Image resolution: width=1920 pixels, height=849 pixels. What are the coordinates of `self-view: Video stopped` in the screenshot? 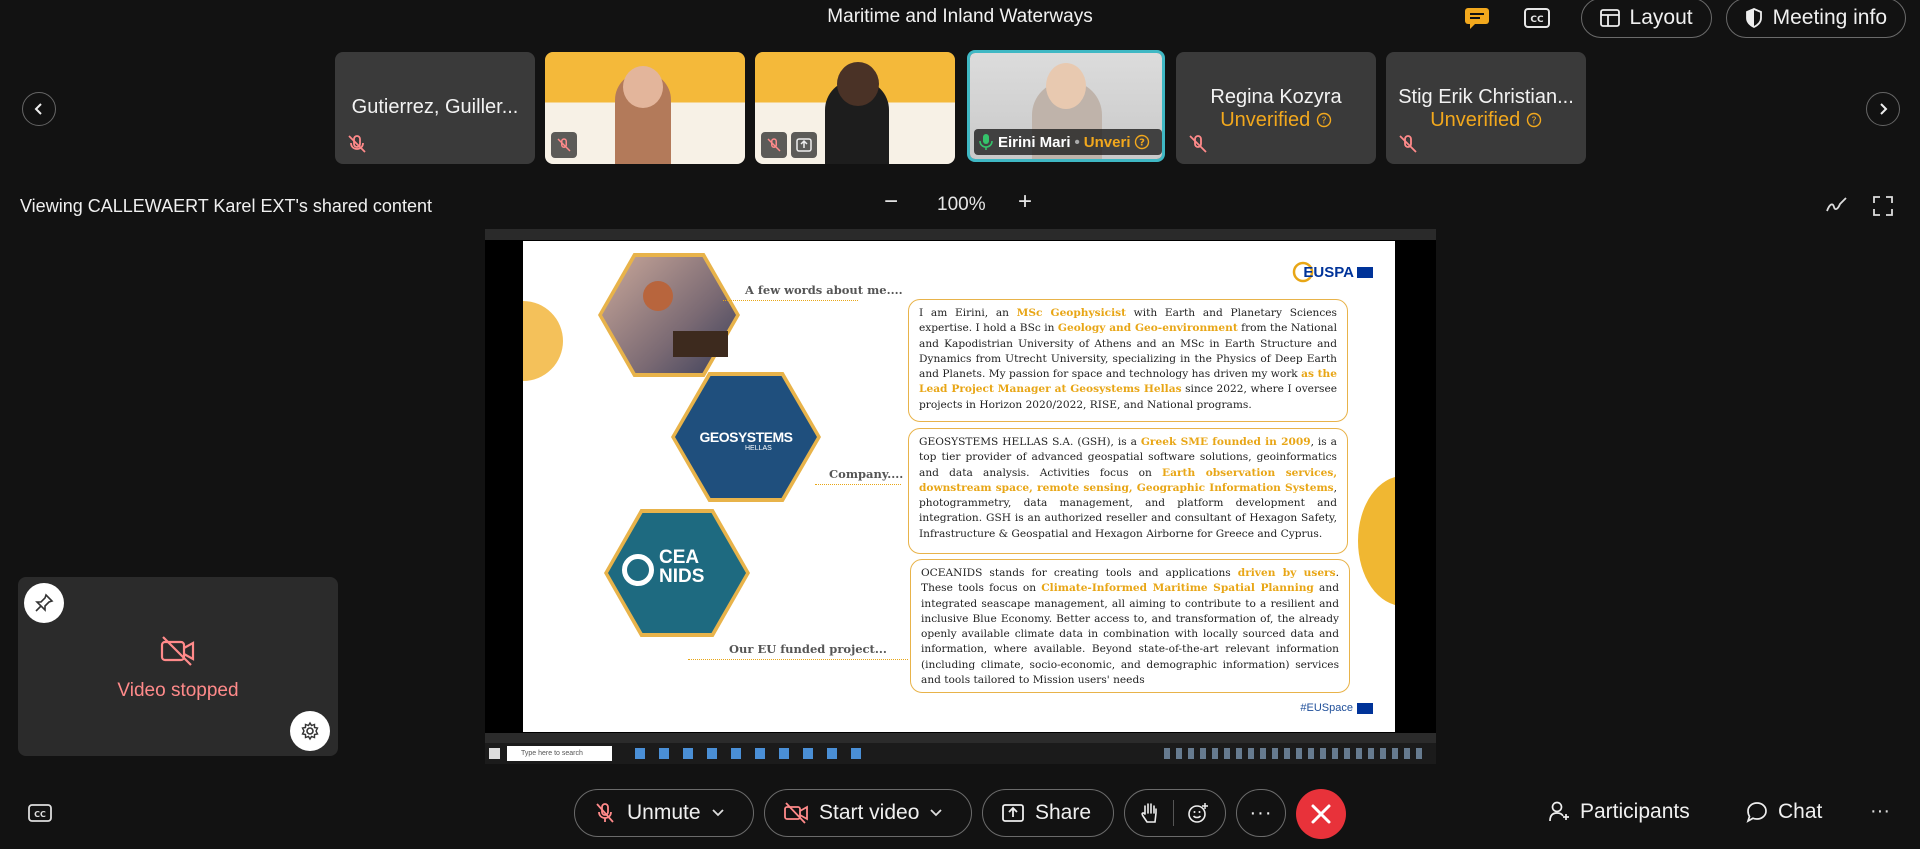 It's located at (178, 666).